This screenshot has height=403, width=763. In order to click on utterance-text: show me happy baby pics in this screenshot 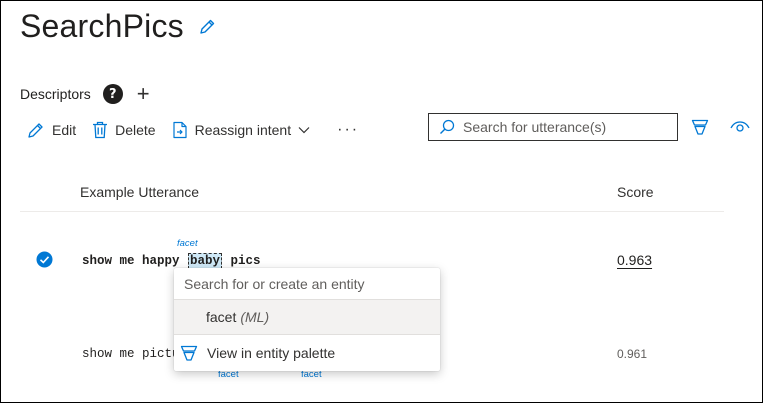, I will do `click(171, 261)`.